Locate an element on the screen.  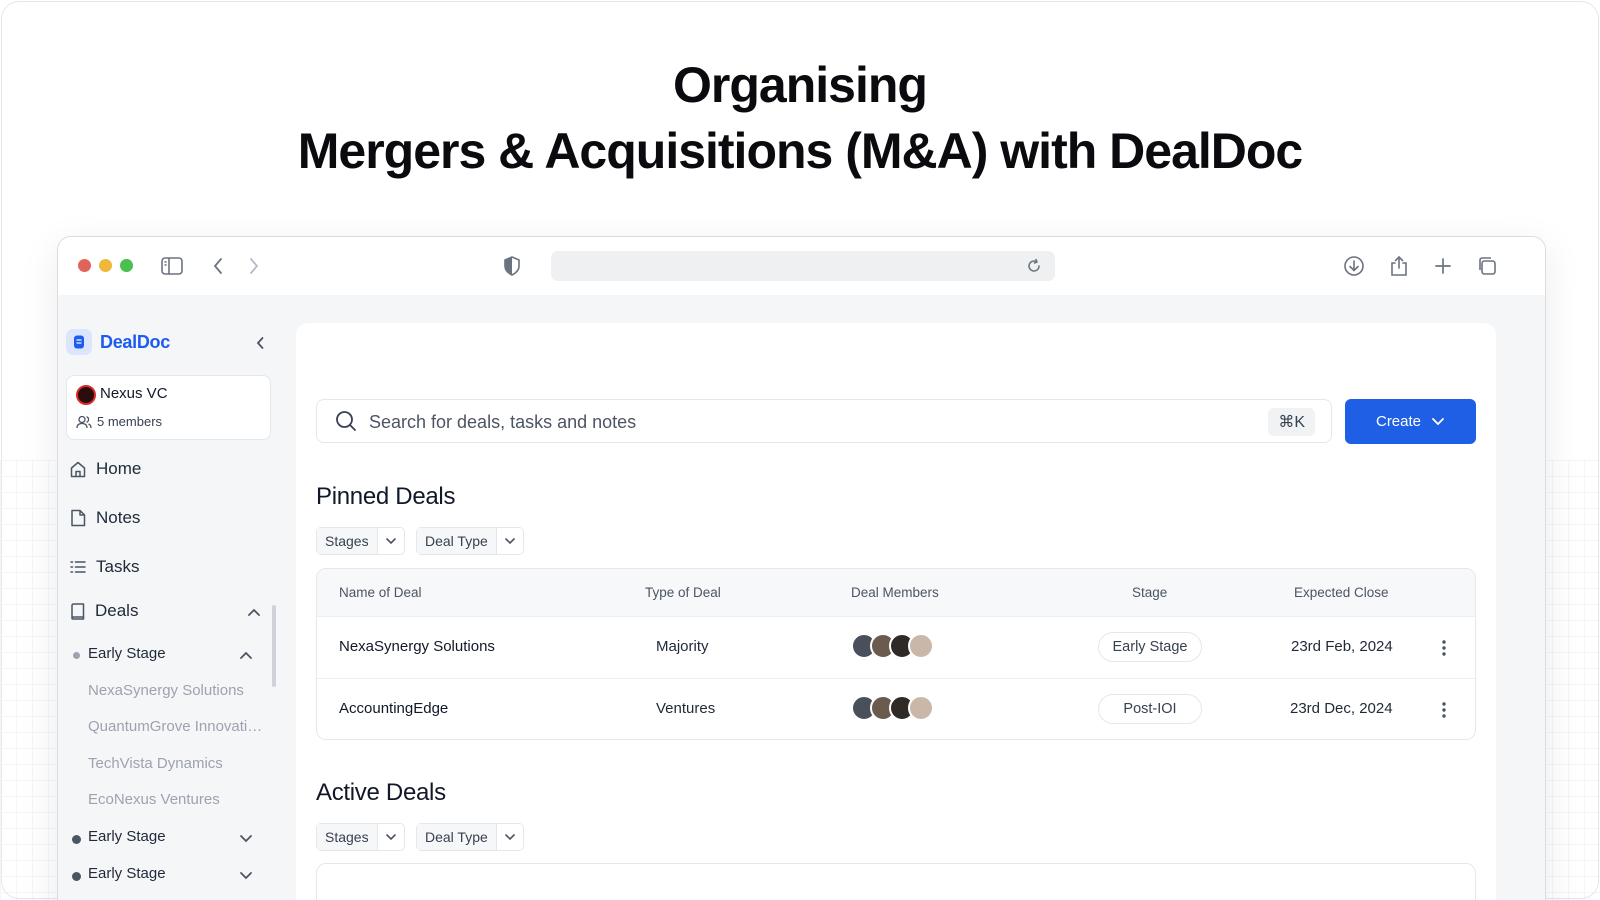
create-button: Create is located at coordinates (1410, 421).